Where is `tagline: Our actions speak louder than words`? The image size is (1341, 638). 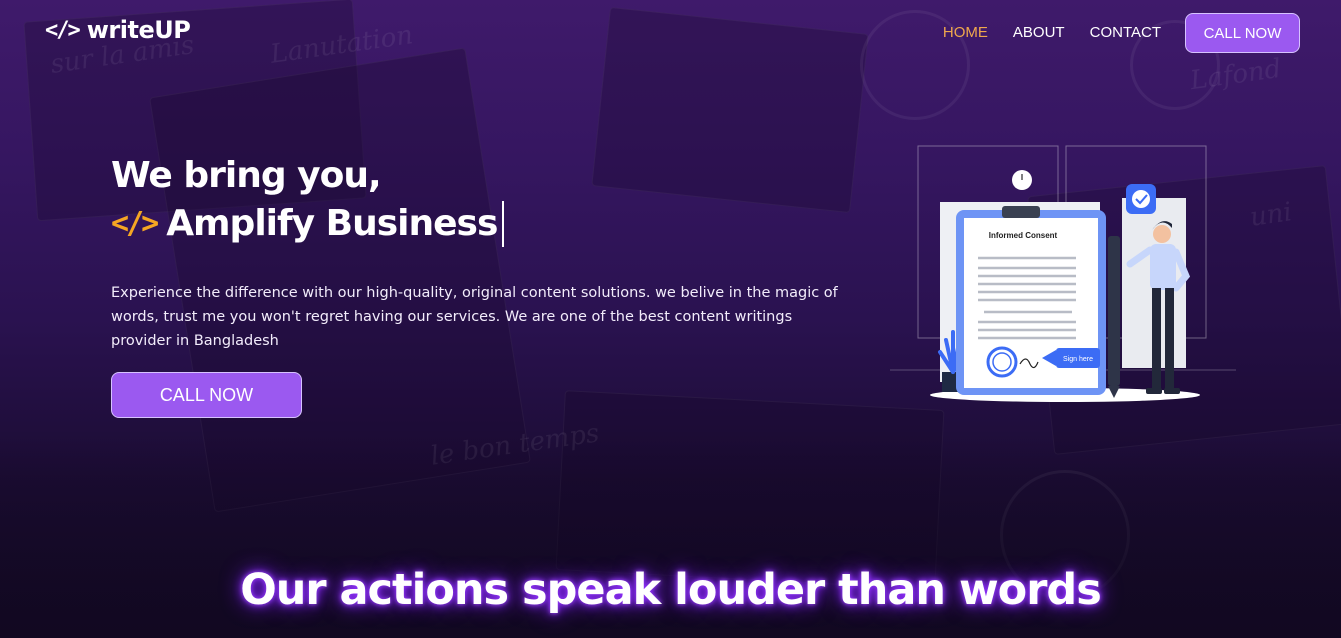
tagline: Our actions speak louder than words is located at coordinates (671, 590).